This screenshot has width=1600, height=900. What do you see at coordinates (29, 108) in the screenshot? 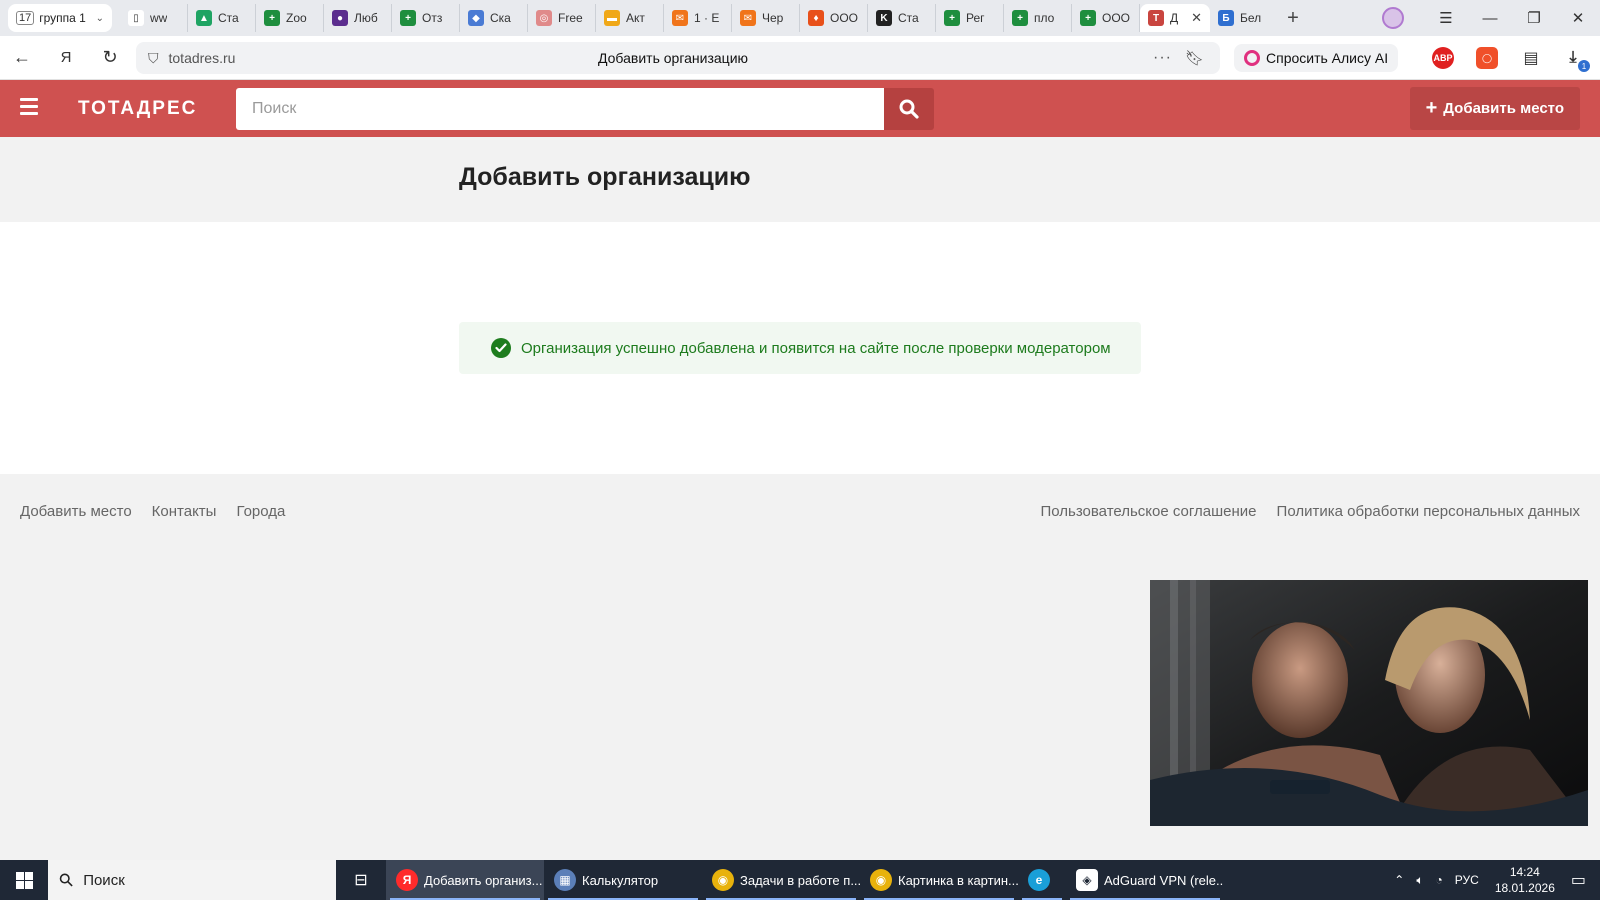
I see `hamburger-menu-icon` at bounding box center [29, 108].